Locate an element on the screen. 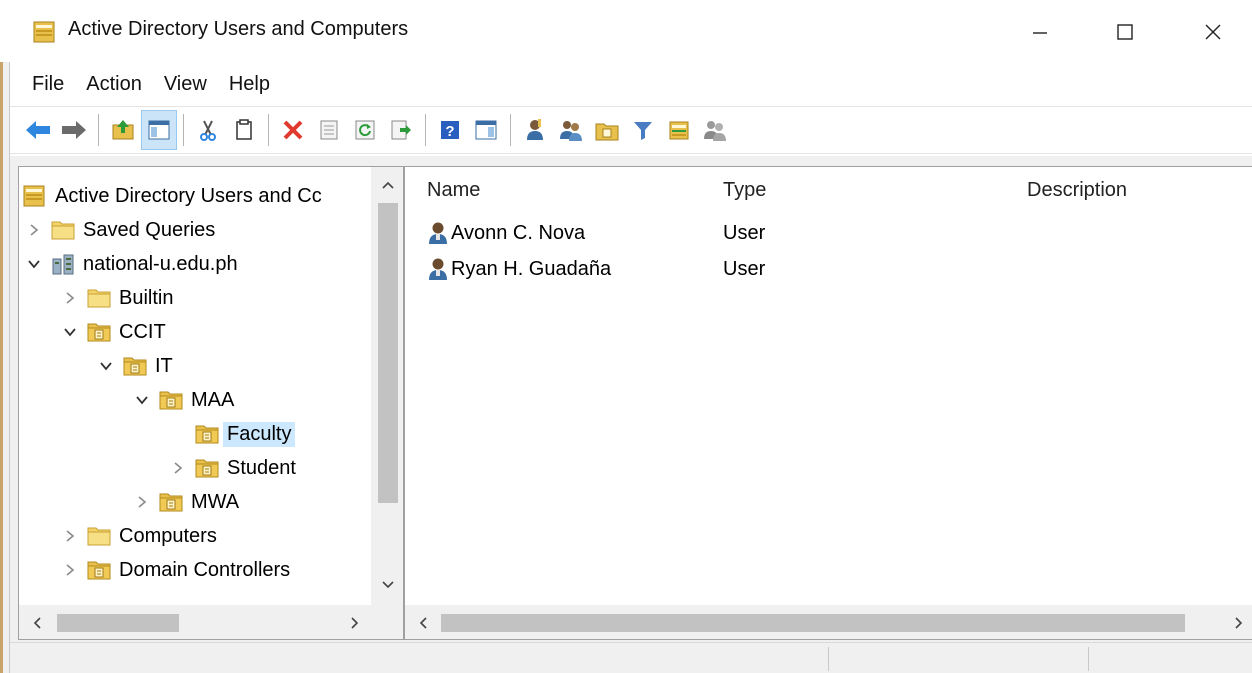 This screenshot has width=1252, height=673. help-icon: ? is located at coordinates (450, 130).